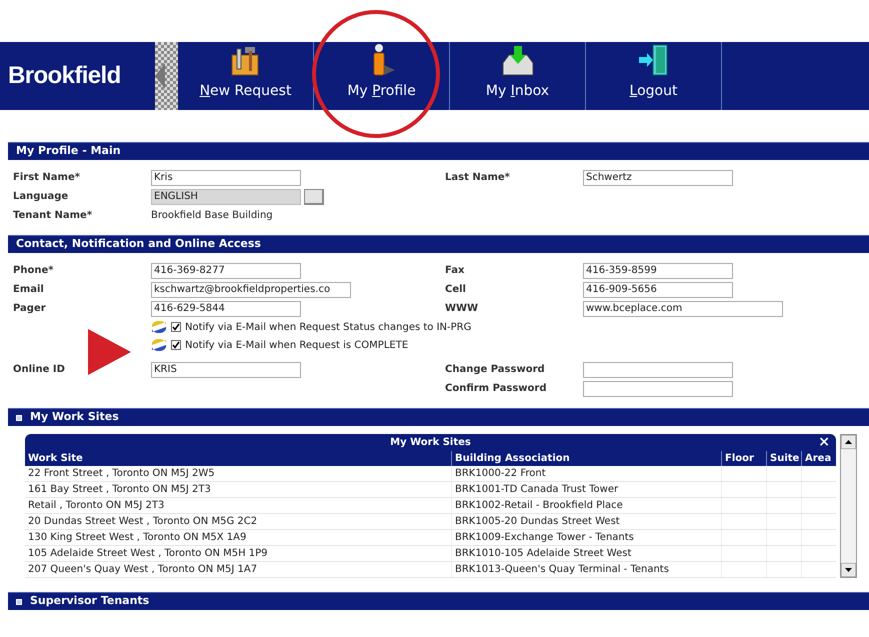 The height and width of the screenshot is (637, 869). Describe the element at coordinates (160, 76) in the screenshot. I see `collapse-arrow-icon` at that location.